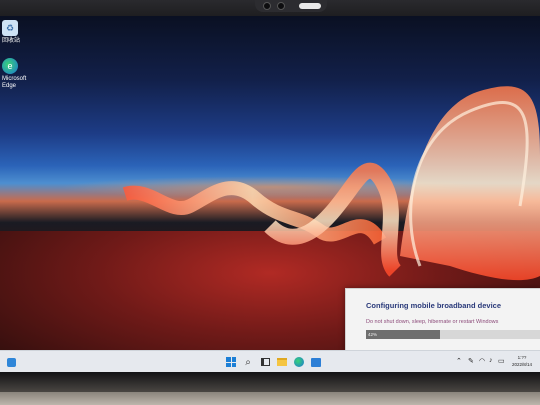 Image resolution: width=540 pixels, height=405 pixels. I want to click on progress-bar: 42%, so click(453, 334).